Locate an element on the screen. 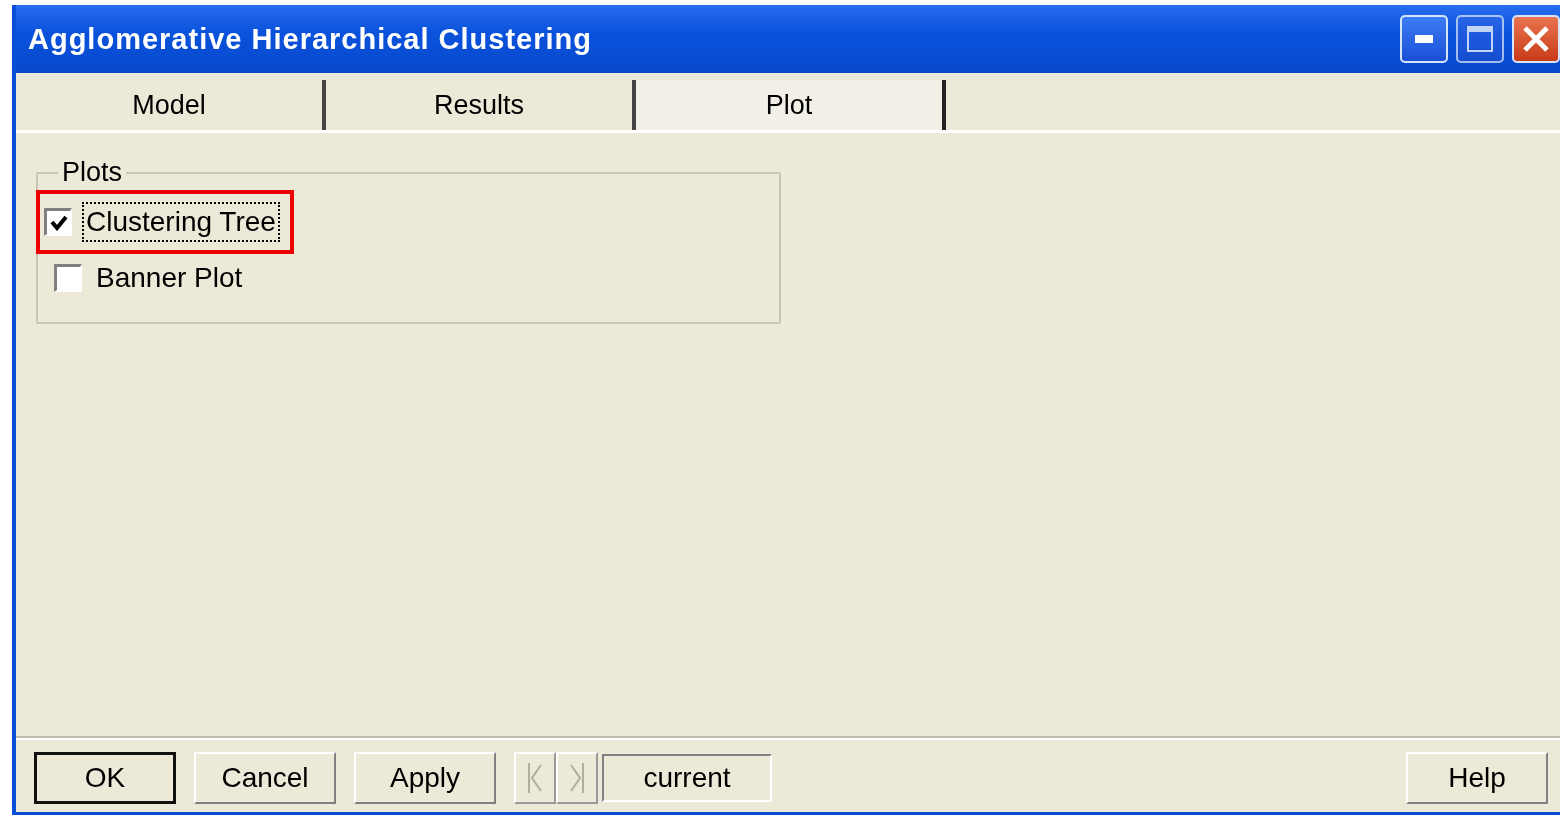 The height and width of the screenshot is (817, 1560). group-title: Plots is located at coordinates (92, 172).